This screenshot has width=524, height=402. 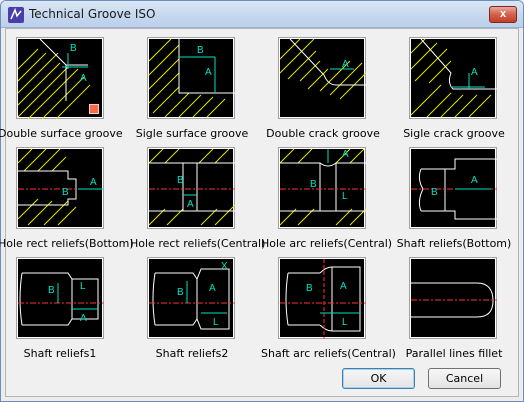 I want to click on tile-hole-rect-reliefs-central: B A, so click(x=191, y=188).